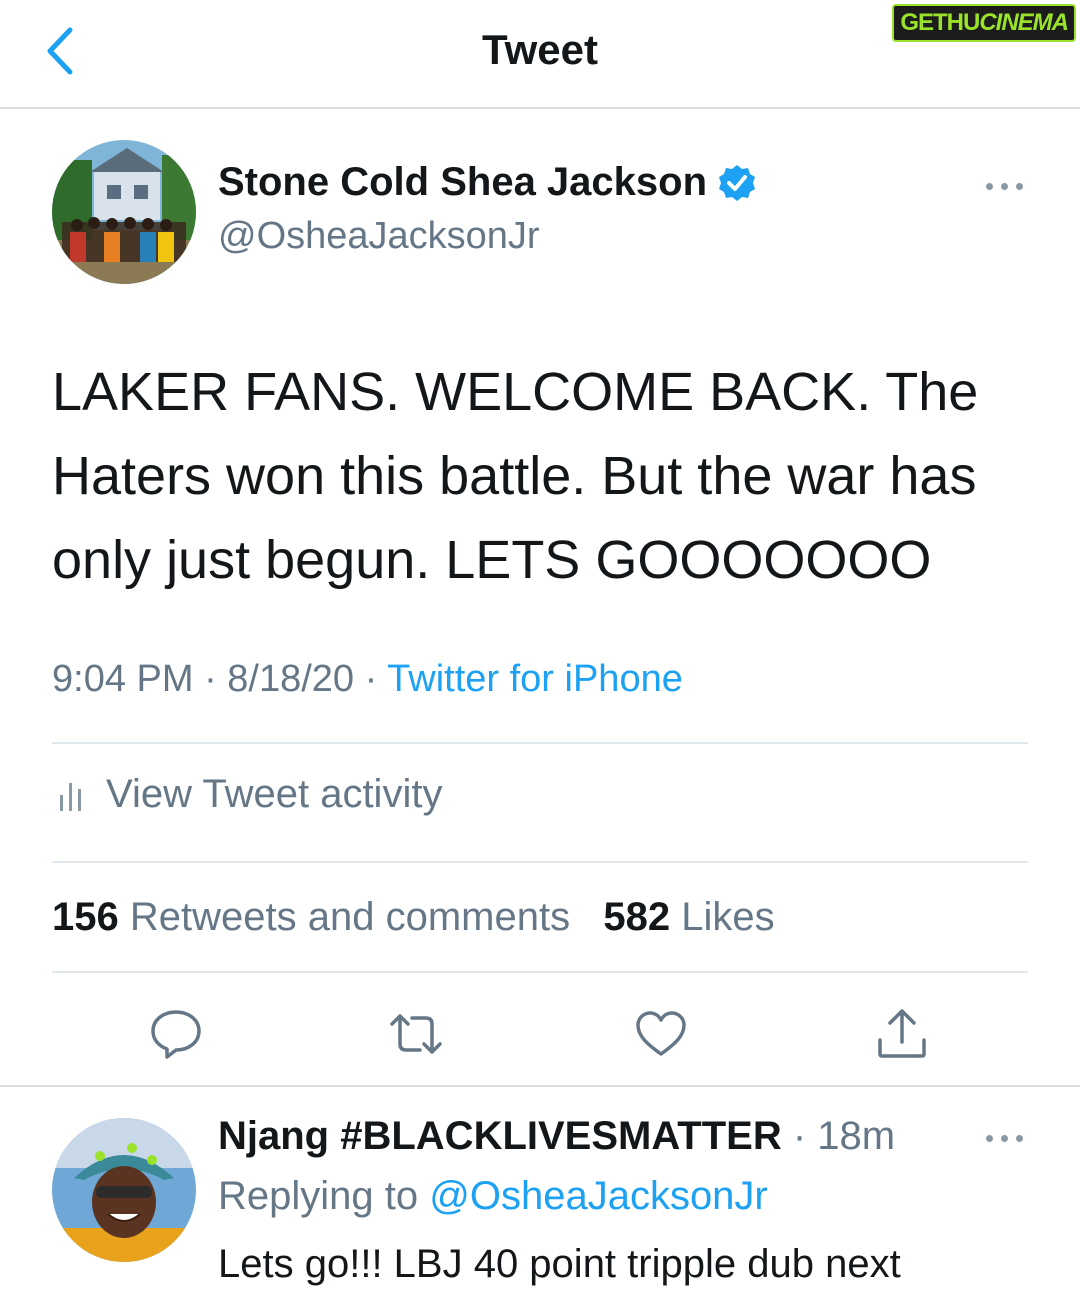  I want to click on reply-button, so click(176, 1034).